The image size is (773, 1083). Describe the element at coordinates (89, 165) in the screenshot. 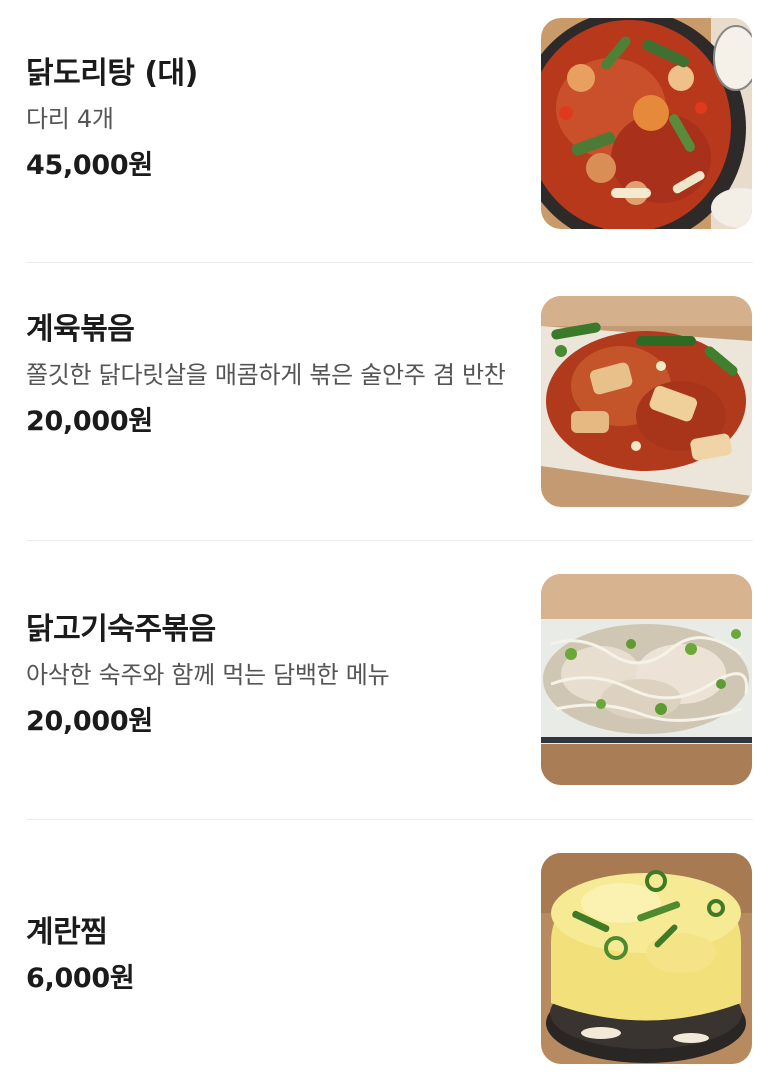

I see `menu-item-price: 45,000원` at that location.